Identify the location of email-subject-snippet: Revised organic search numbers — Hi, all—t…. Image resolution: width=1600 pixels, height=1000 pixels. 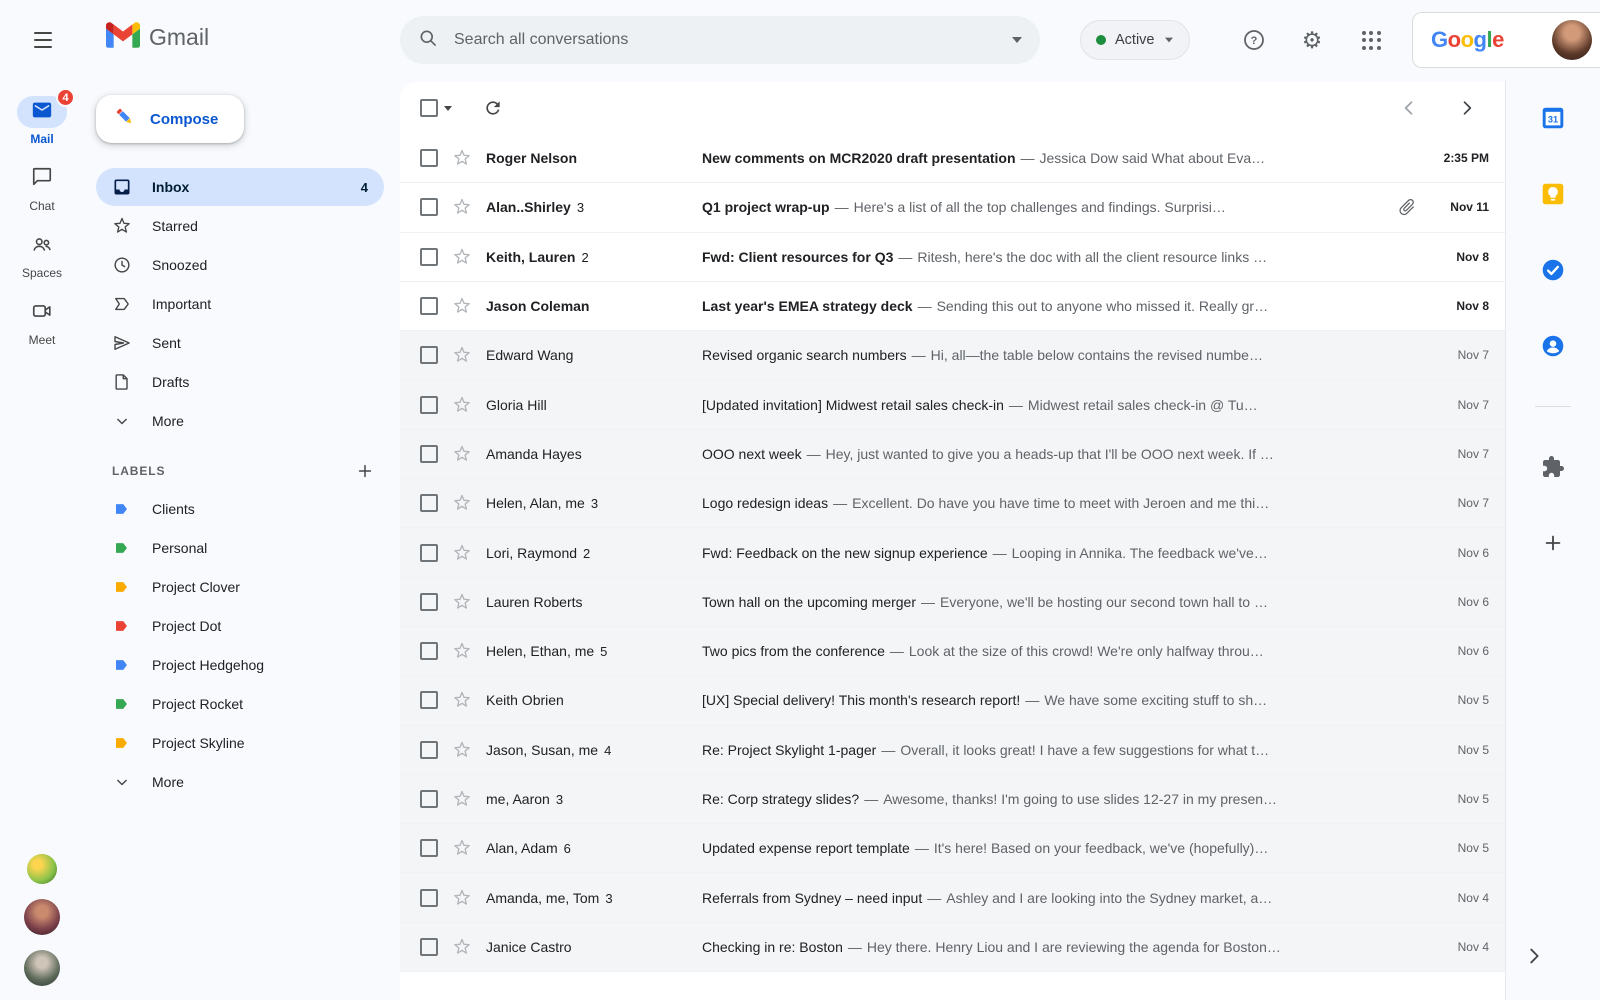
(982, 355).